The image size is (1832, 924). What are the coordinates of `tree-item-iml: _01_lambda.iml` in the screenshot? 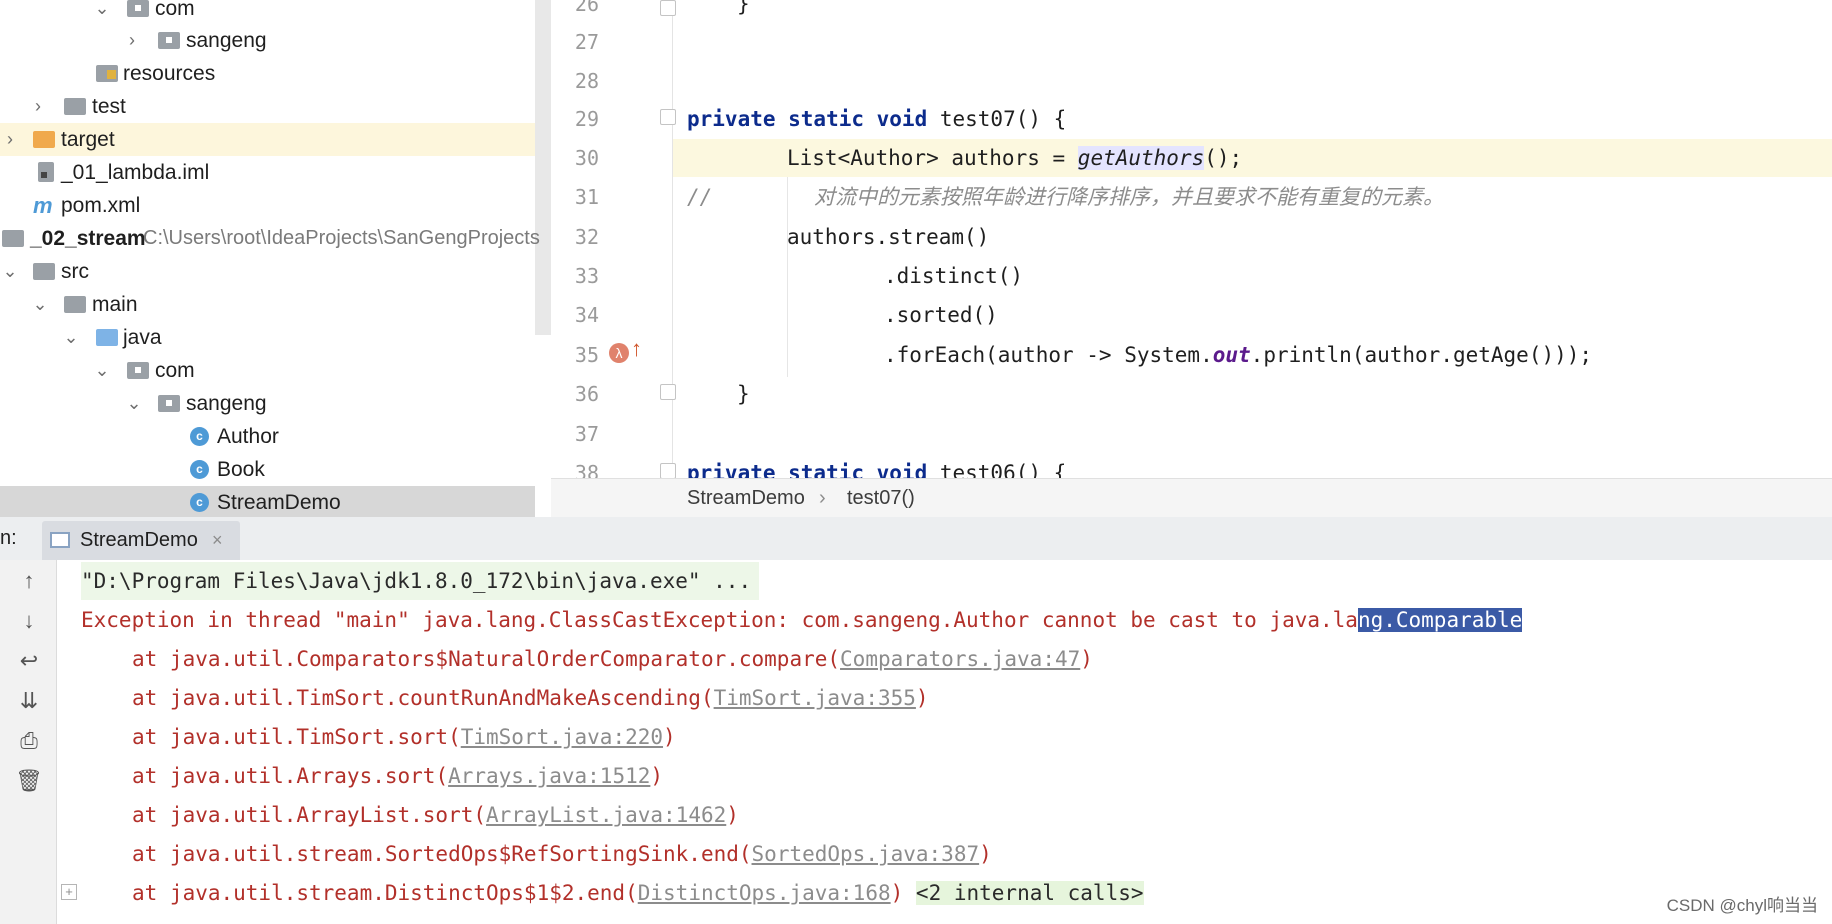 It's located at (267, 172).